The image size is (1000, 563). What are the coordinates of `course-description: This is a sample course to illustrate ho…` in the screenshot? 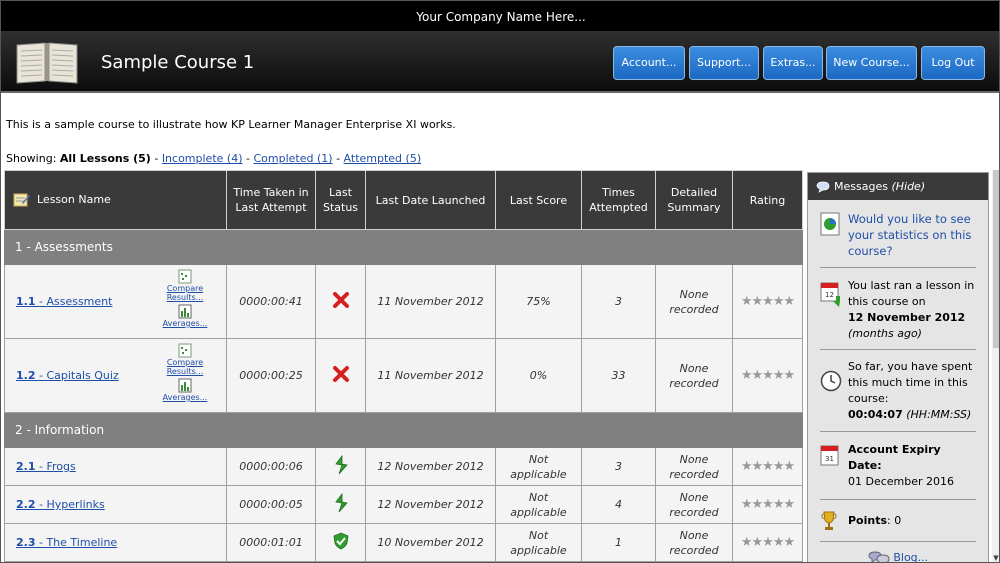 It's located at (231, 124).